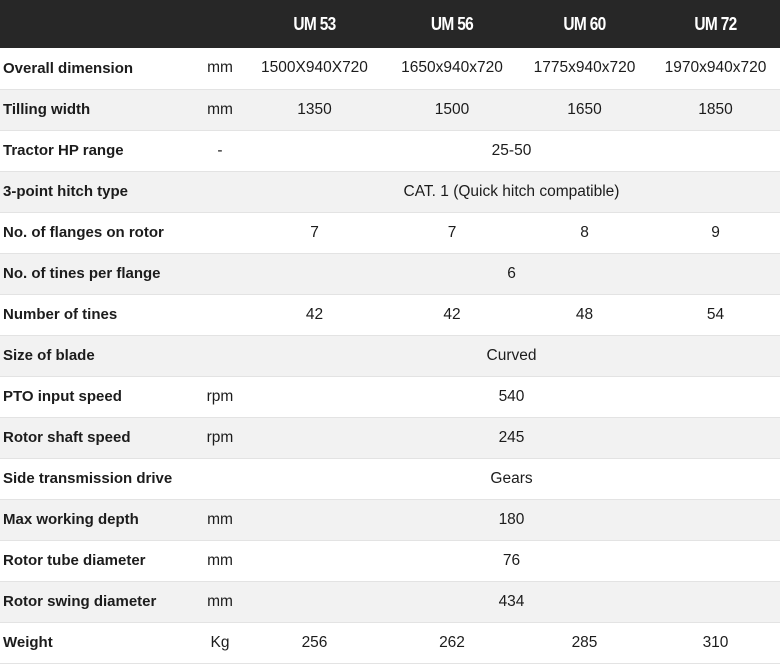  I want to click on table-row: Max working depth mm 180, so click(390, 519).